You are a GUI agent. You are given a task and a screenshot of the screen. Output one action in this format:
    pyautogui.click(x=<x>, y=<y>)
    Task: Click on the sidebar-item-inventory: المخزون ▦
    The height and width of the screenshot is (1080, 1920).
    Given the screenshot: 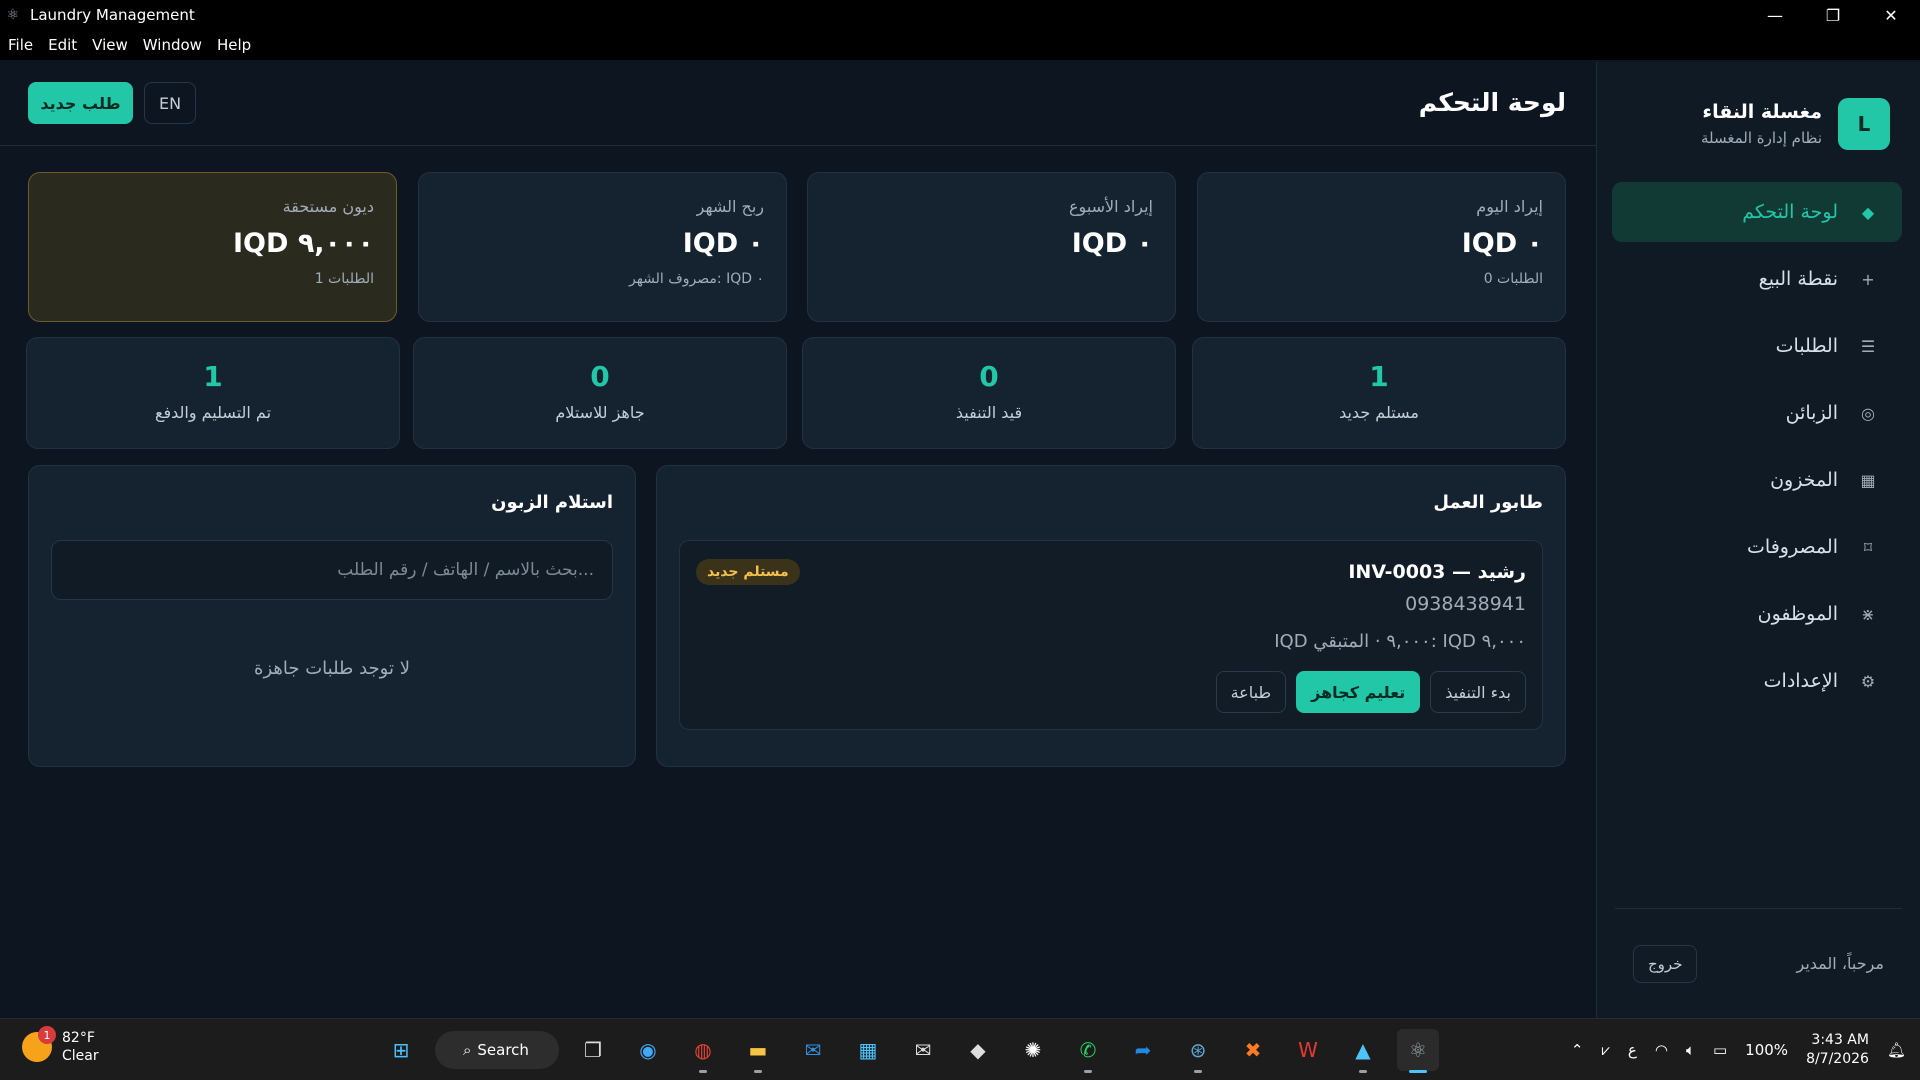 What is the action you would take?
    pyautogui.click(x=1757, y=480)
    